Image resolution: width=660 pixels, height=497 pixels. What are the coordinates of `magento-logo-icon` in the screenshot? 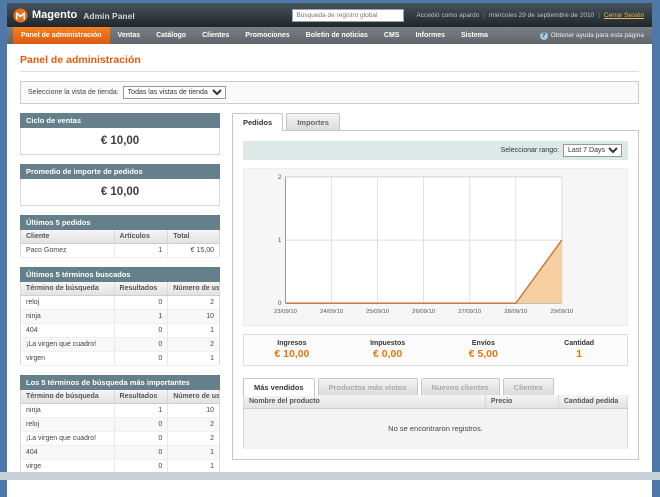 It's located at (20, 15).